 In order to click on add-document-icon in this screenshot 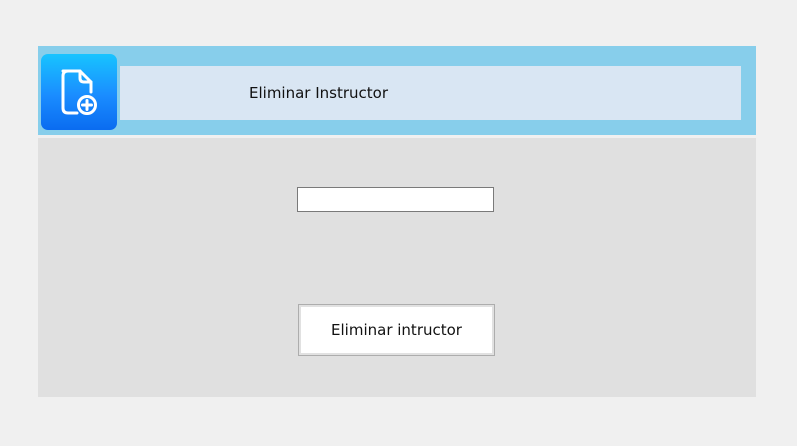, I will do `click(79, 92)`.